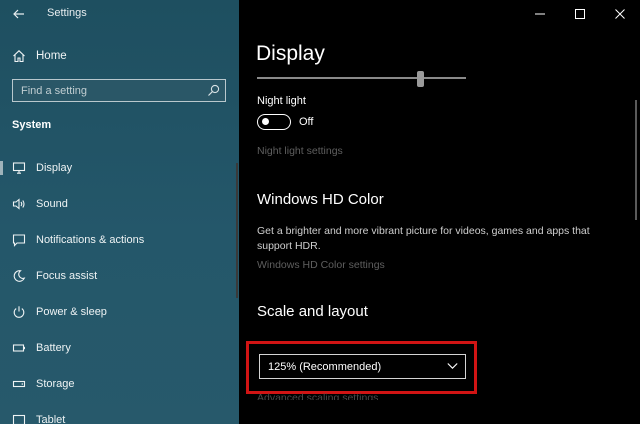  I want to click on nav-home: Home, so click(39, 56).